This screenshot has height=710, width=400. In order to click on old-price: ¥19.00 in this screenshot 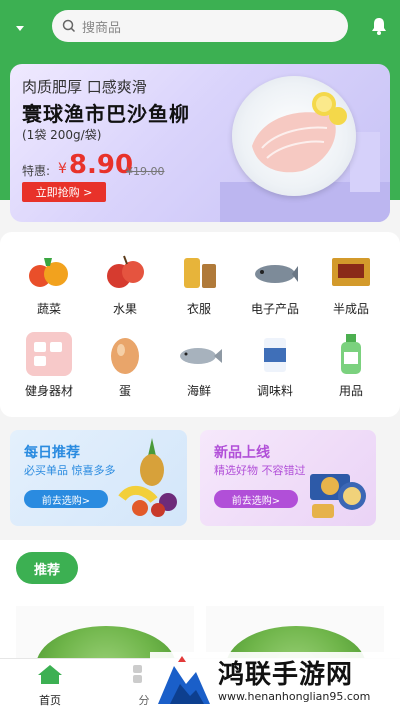, I will do `click(145, 171)`.